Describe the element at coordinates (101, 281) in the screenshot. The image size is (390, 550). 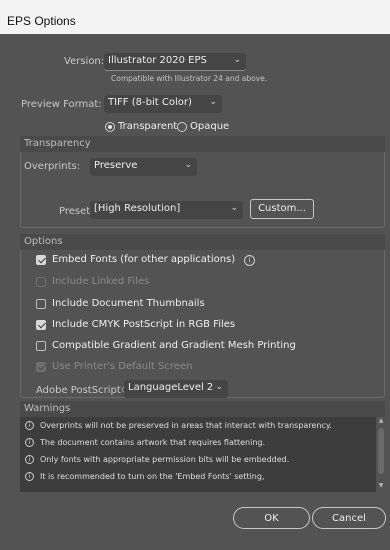
I see `include-linked-files-label: Include Linked Files` at that location.